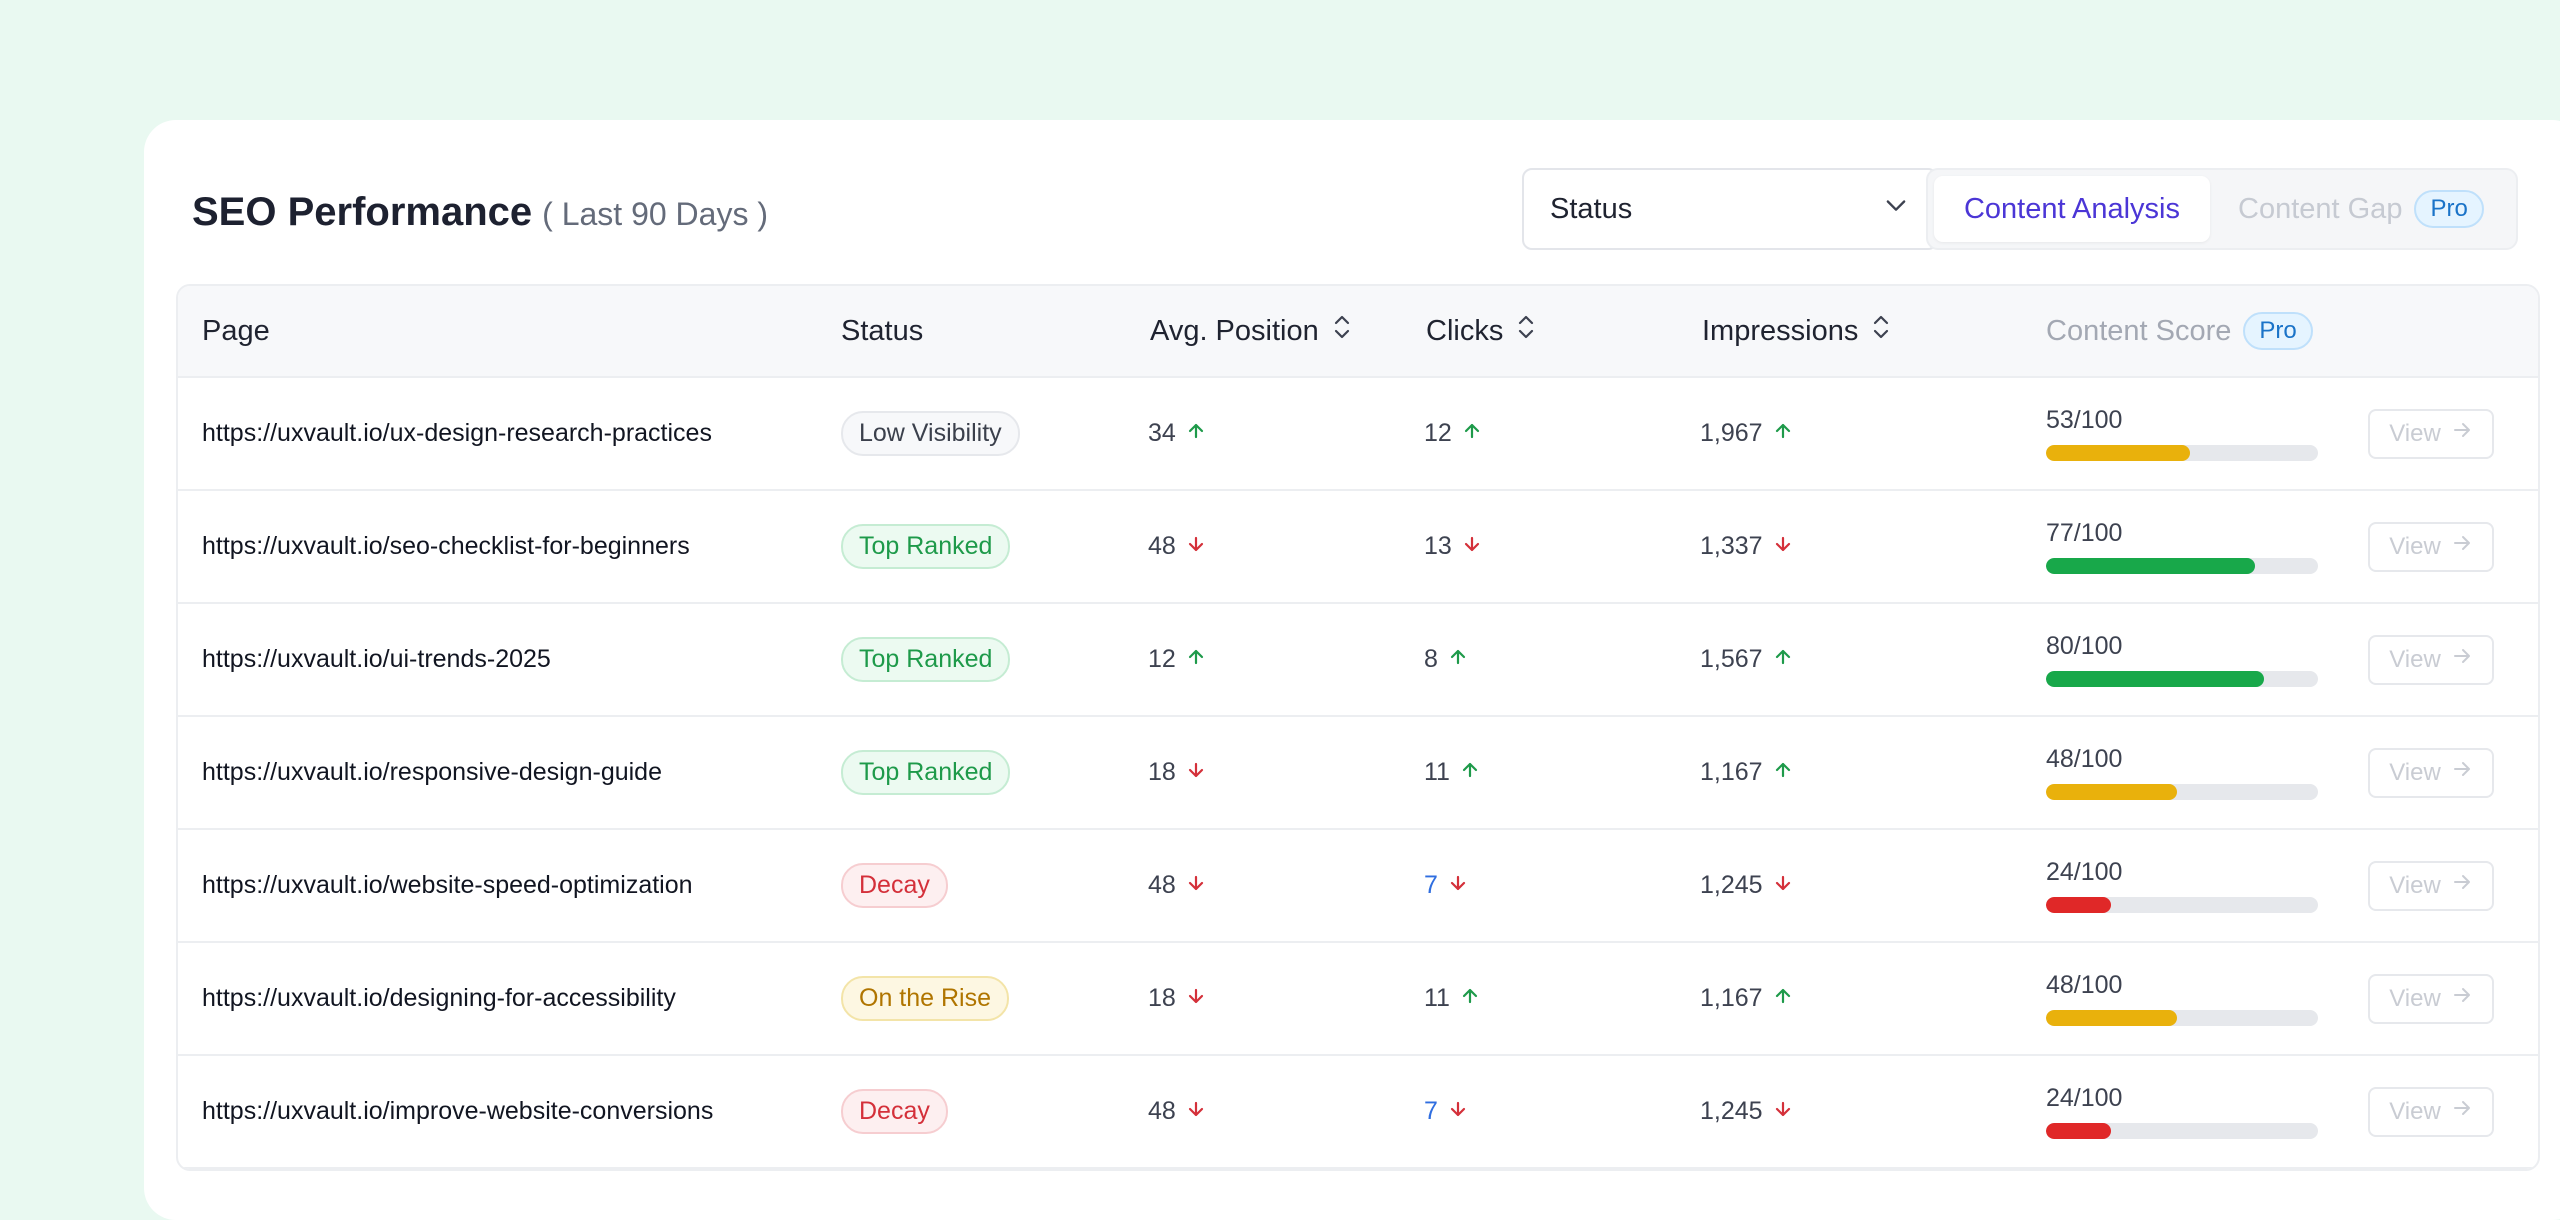 The width and height of the screenshot is (2560, 1220). What do you see at coordinates (882, 330) in the screenshot?
I see `column-label: Status` at bounding box center [882, 330].